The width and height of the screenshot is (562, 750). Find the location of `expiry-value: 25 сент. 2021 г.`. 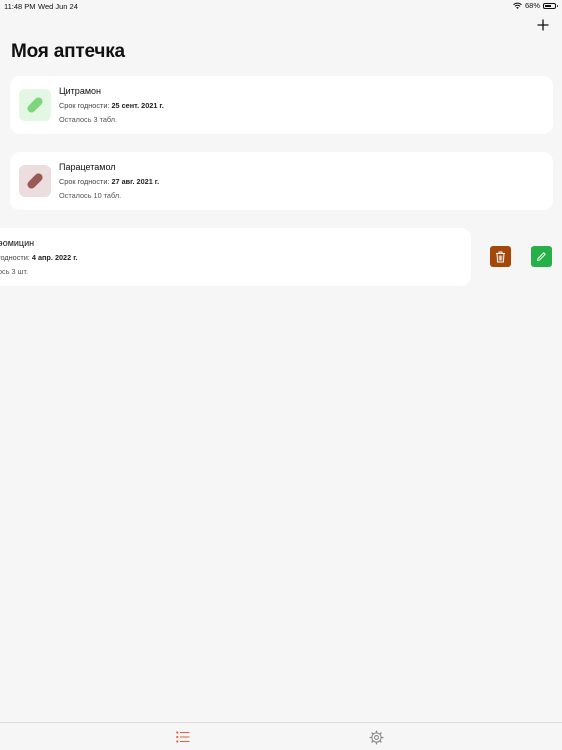

expiry-value: 25 сент. 2021 г. is located at coordinates (137, 105).